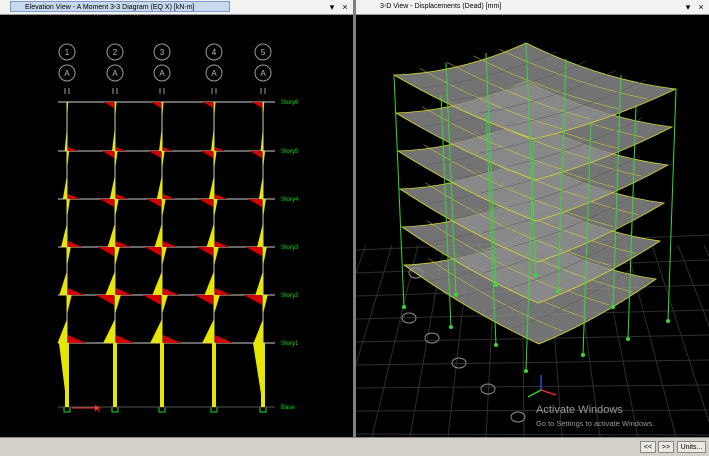 This screenshot has width=709, height=456. Describe the element at coordinates (290, 344) in the screenshot. I see `story-label: Story1` at that location.